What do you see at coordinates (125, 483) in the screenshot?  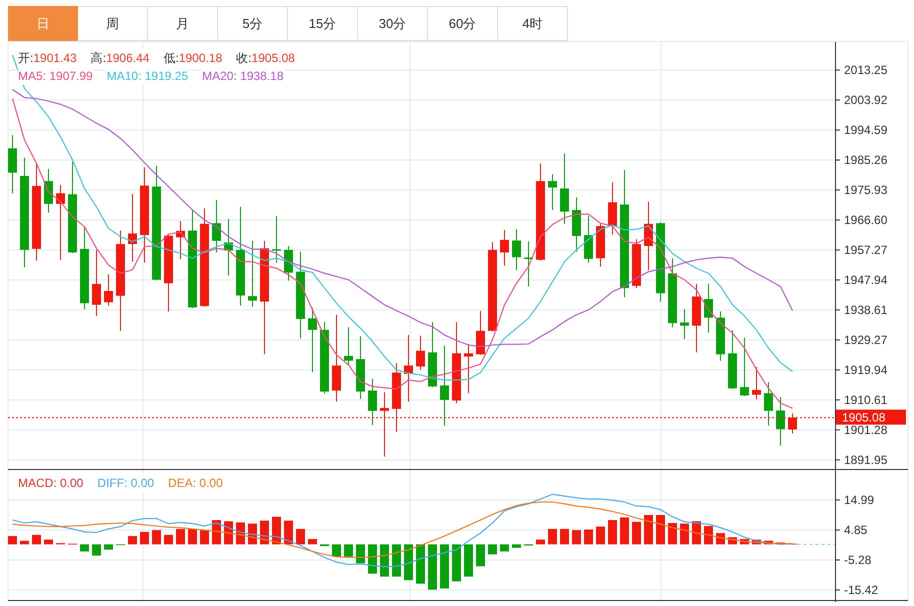 I see `indicator-legend: DIFF: 0.00` at bounding box center [125, 483].